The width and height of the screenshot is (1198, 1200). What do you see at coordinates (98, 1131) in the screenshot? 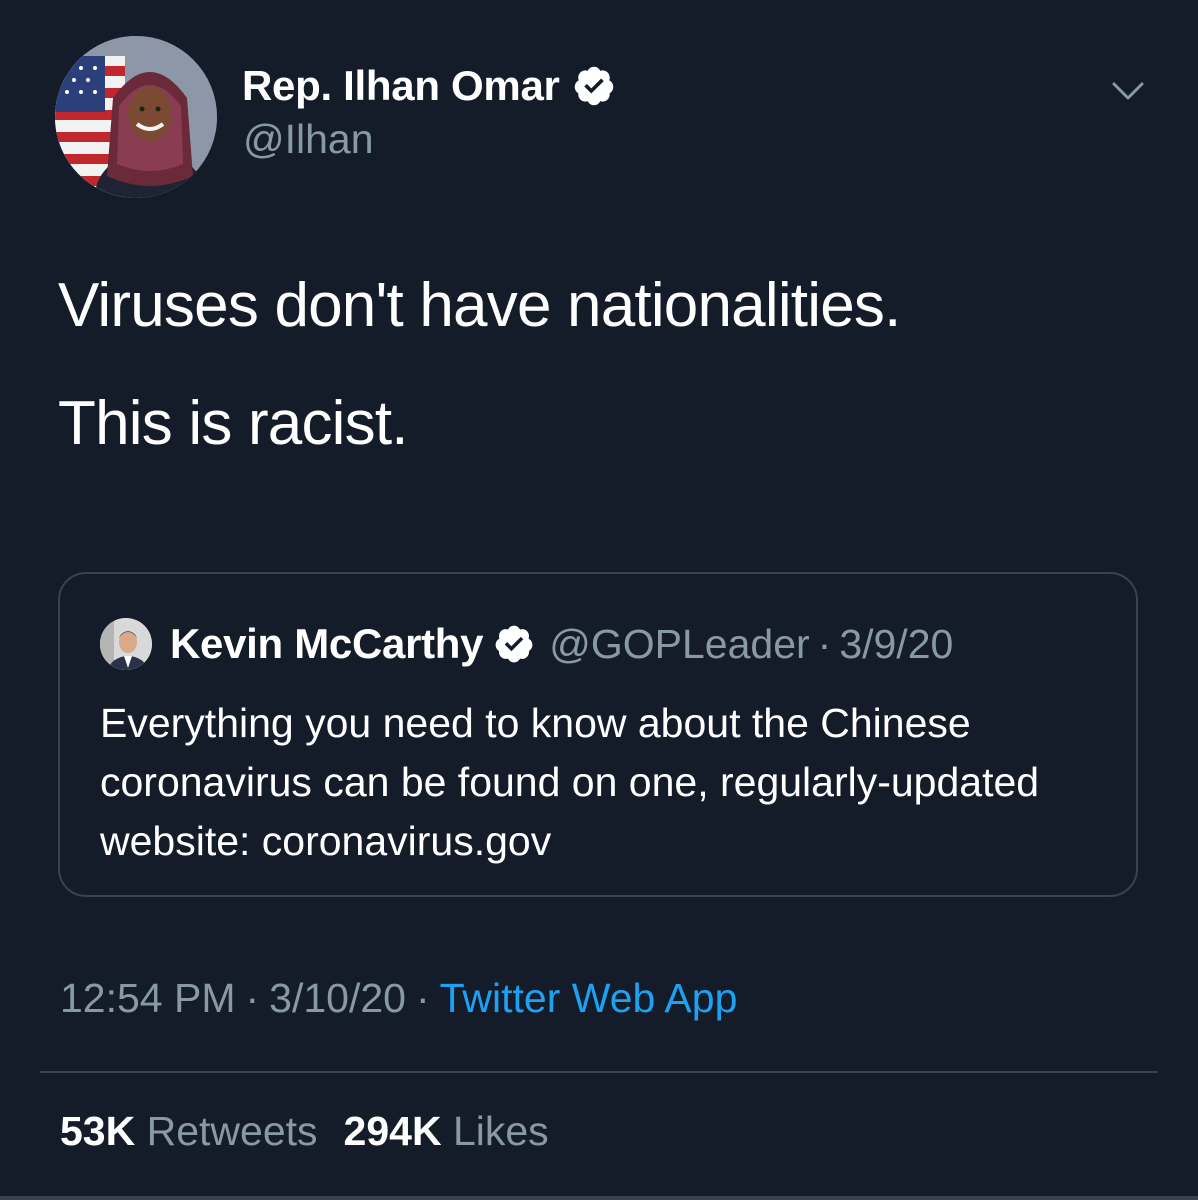
I see `retweets-count: 53K` at bounding box center [98, 1131].